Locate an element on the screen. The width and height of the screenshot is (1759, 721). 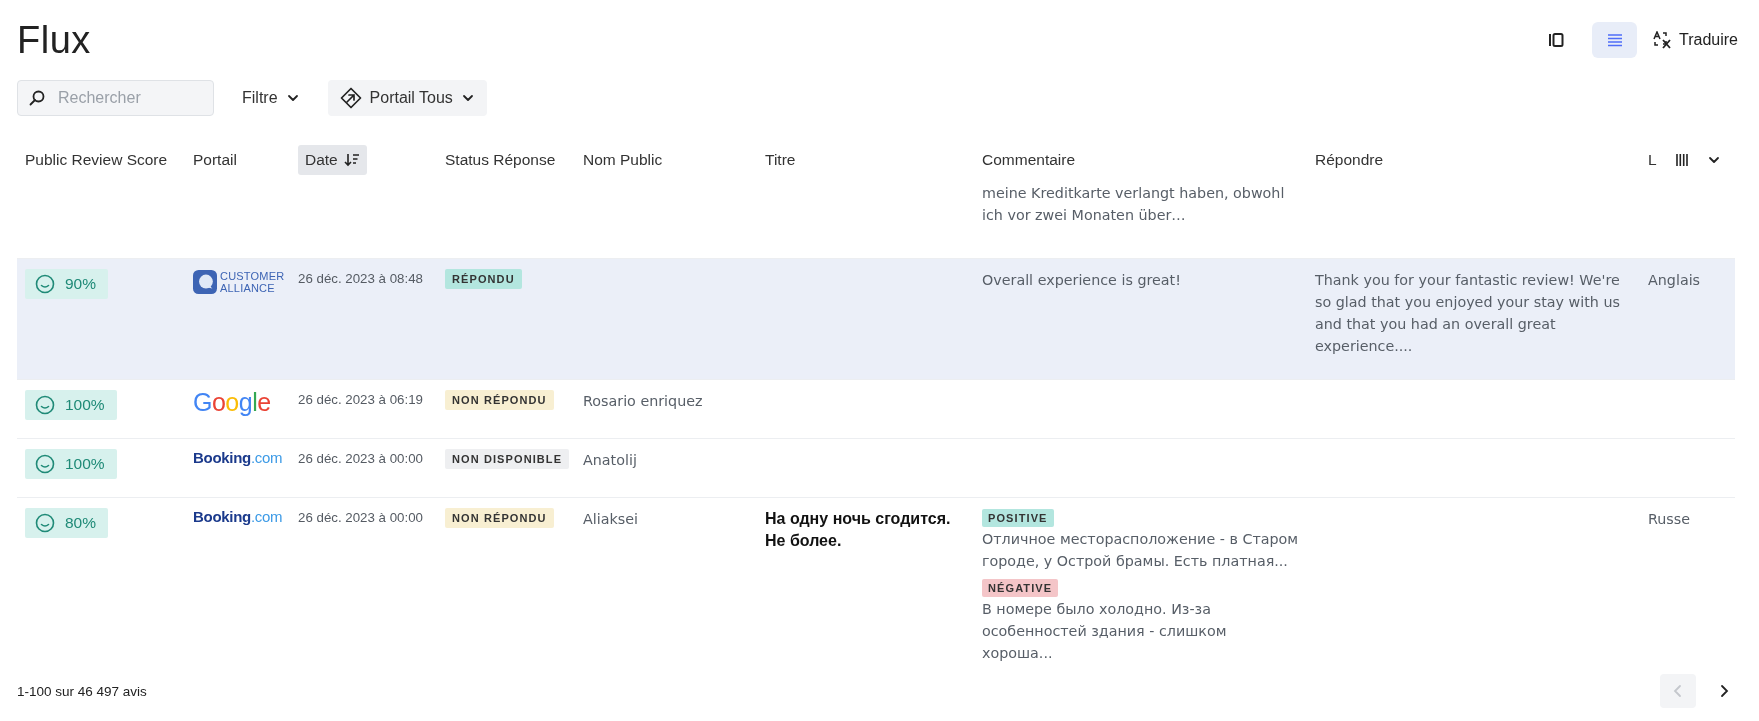
panel-icon is located at coordinates (1555, 40).